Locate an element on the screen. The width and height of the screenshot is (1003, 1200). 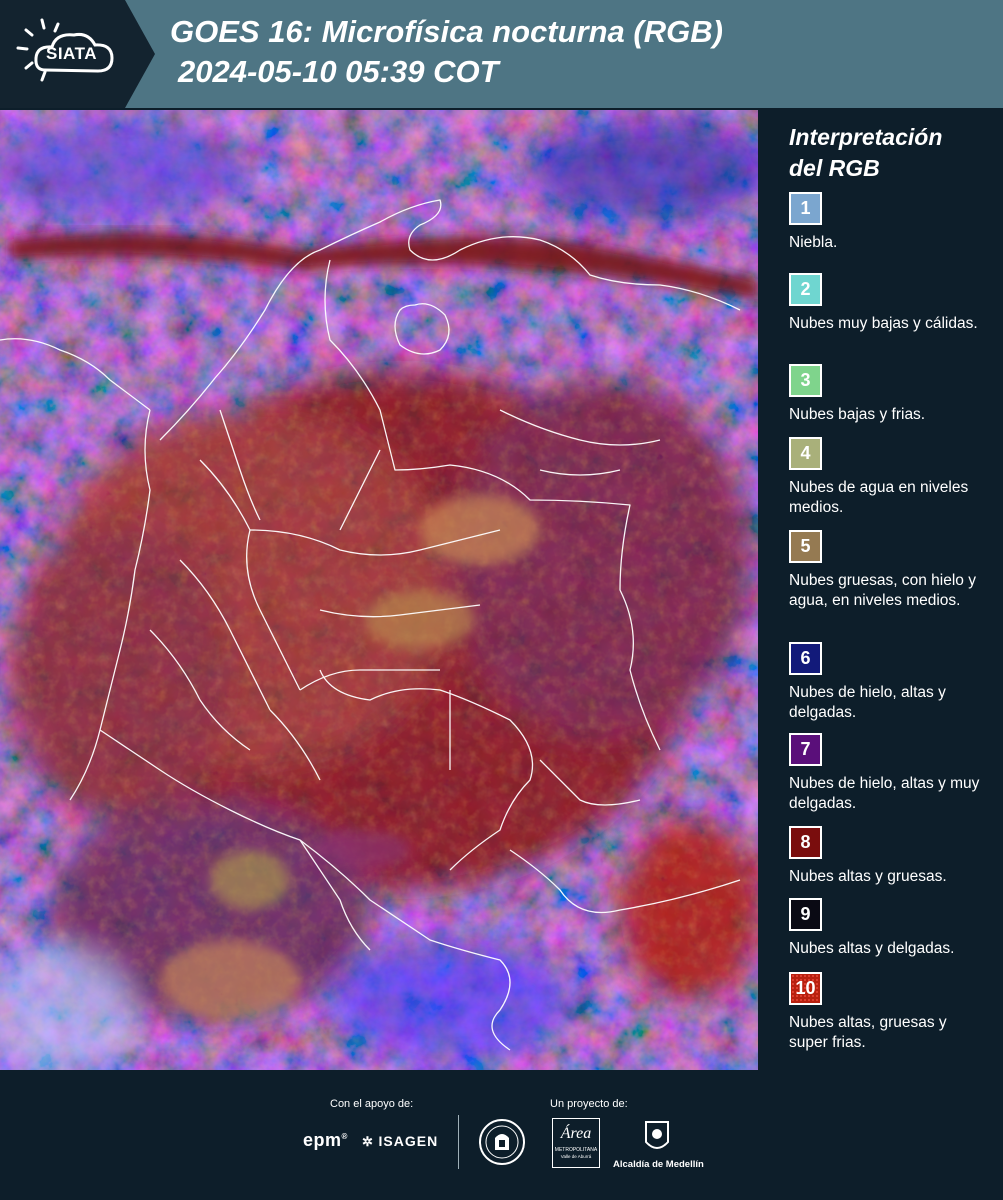
area-logo-text: Área is located at coordinates (576, 1133).